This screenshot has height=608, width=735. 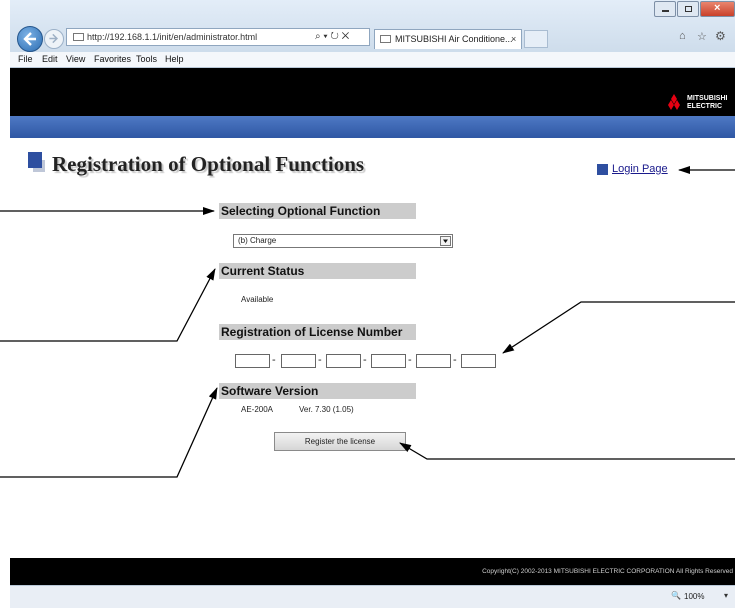 I want to click on menu-tools: Tools, so click(x=146, y=59).